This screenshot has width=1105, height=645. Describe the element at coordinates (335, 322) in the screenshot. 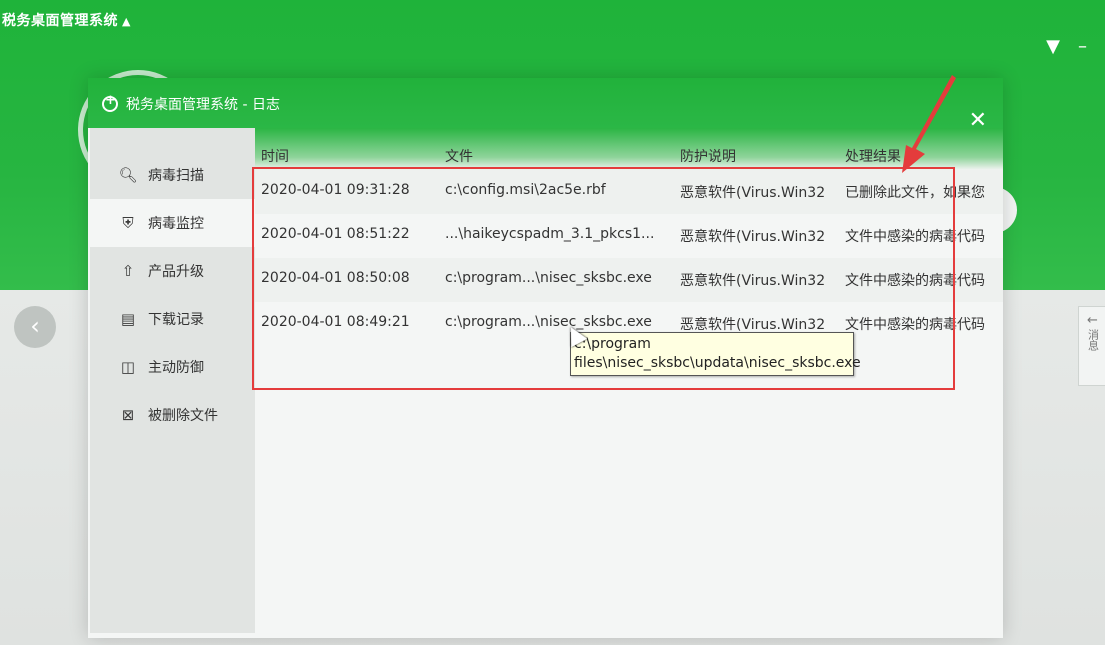

I see `cell-time: 2020-04-01 08:49:21` at that location.